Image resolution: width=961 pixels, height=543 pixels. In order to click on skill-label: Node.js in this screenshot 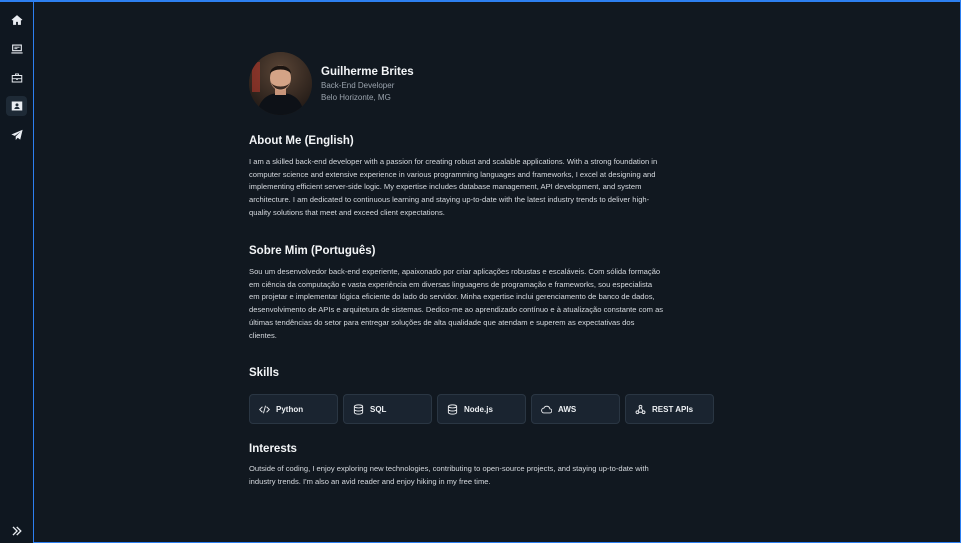, I will do `click(478, 409)`.